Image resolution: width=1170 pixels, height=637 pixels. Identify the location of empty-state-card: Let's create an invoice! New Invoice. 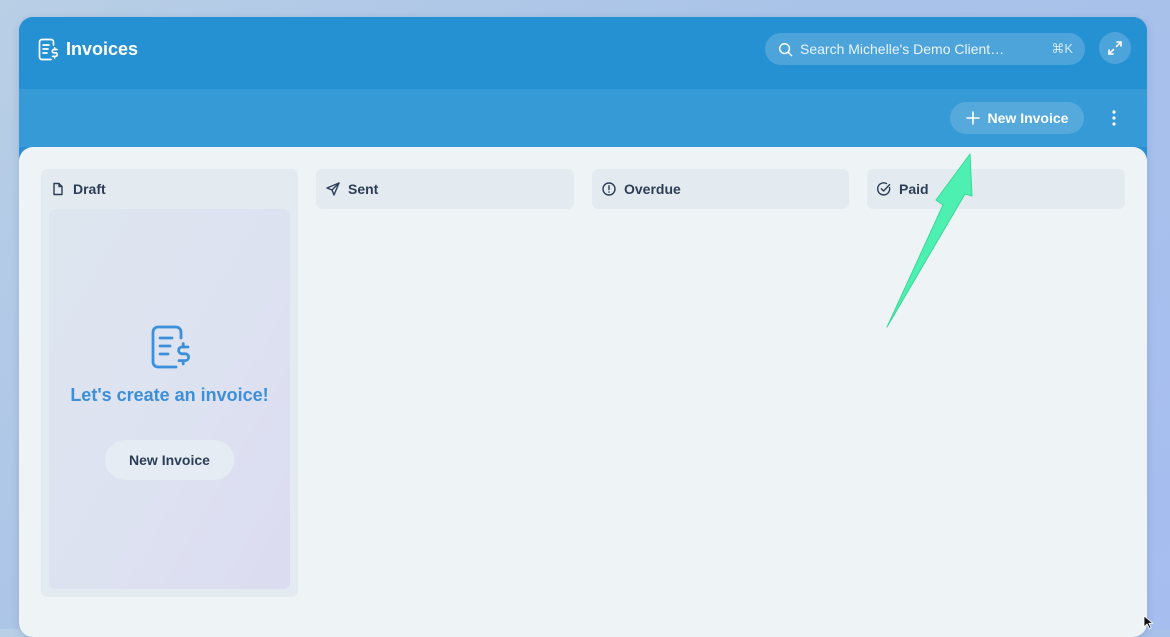
(169, 399).